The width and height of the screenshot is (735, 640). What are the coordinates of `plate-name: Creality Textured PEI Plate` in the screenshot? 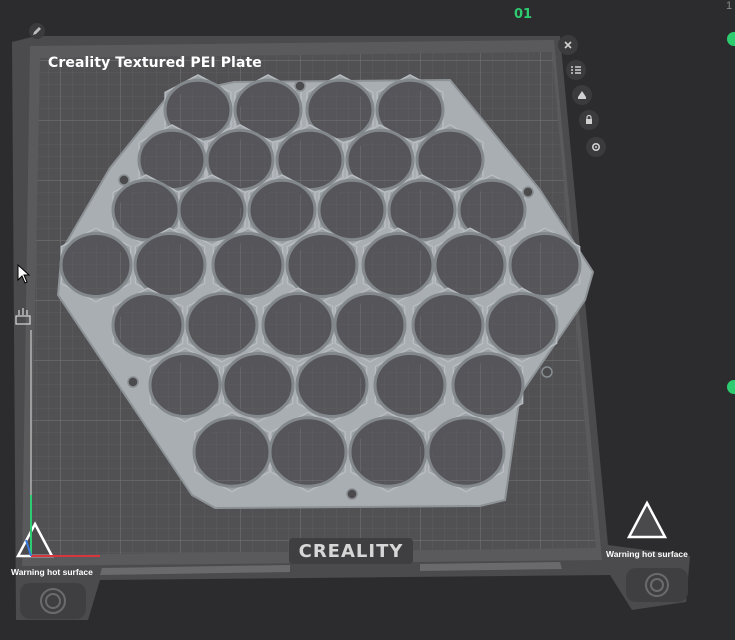 It's located at (155, 63).